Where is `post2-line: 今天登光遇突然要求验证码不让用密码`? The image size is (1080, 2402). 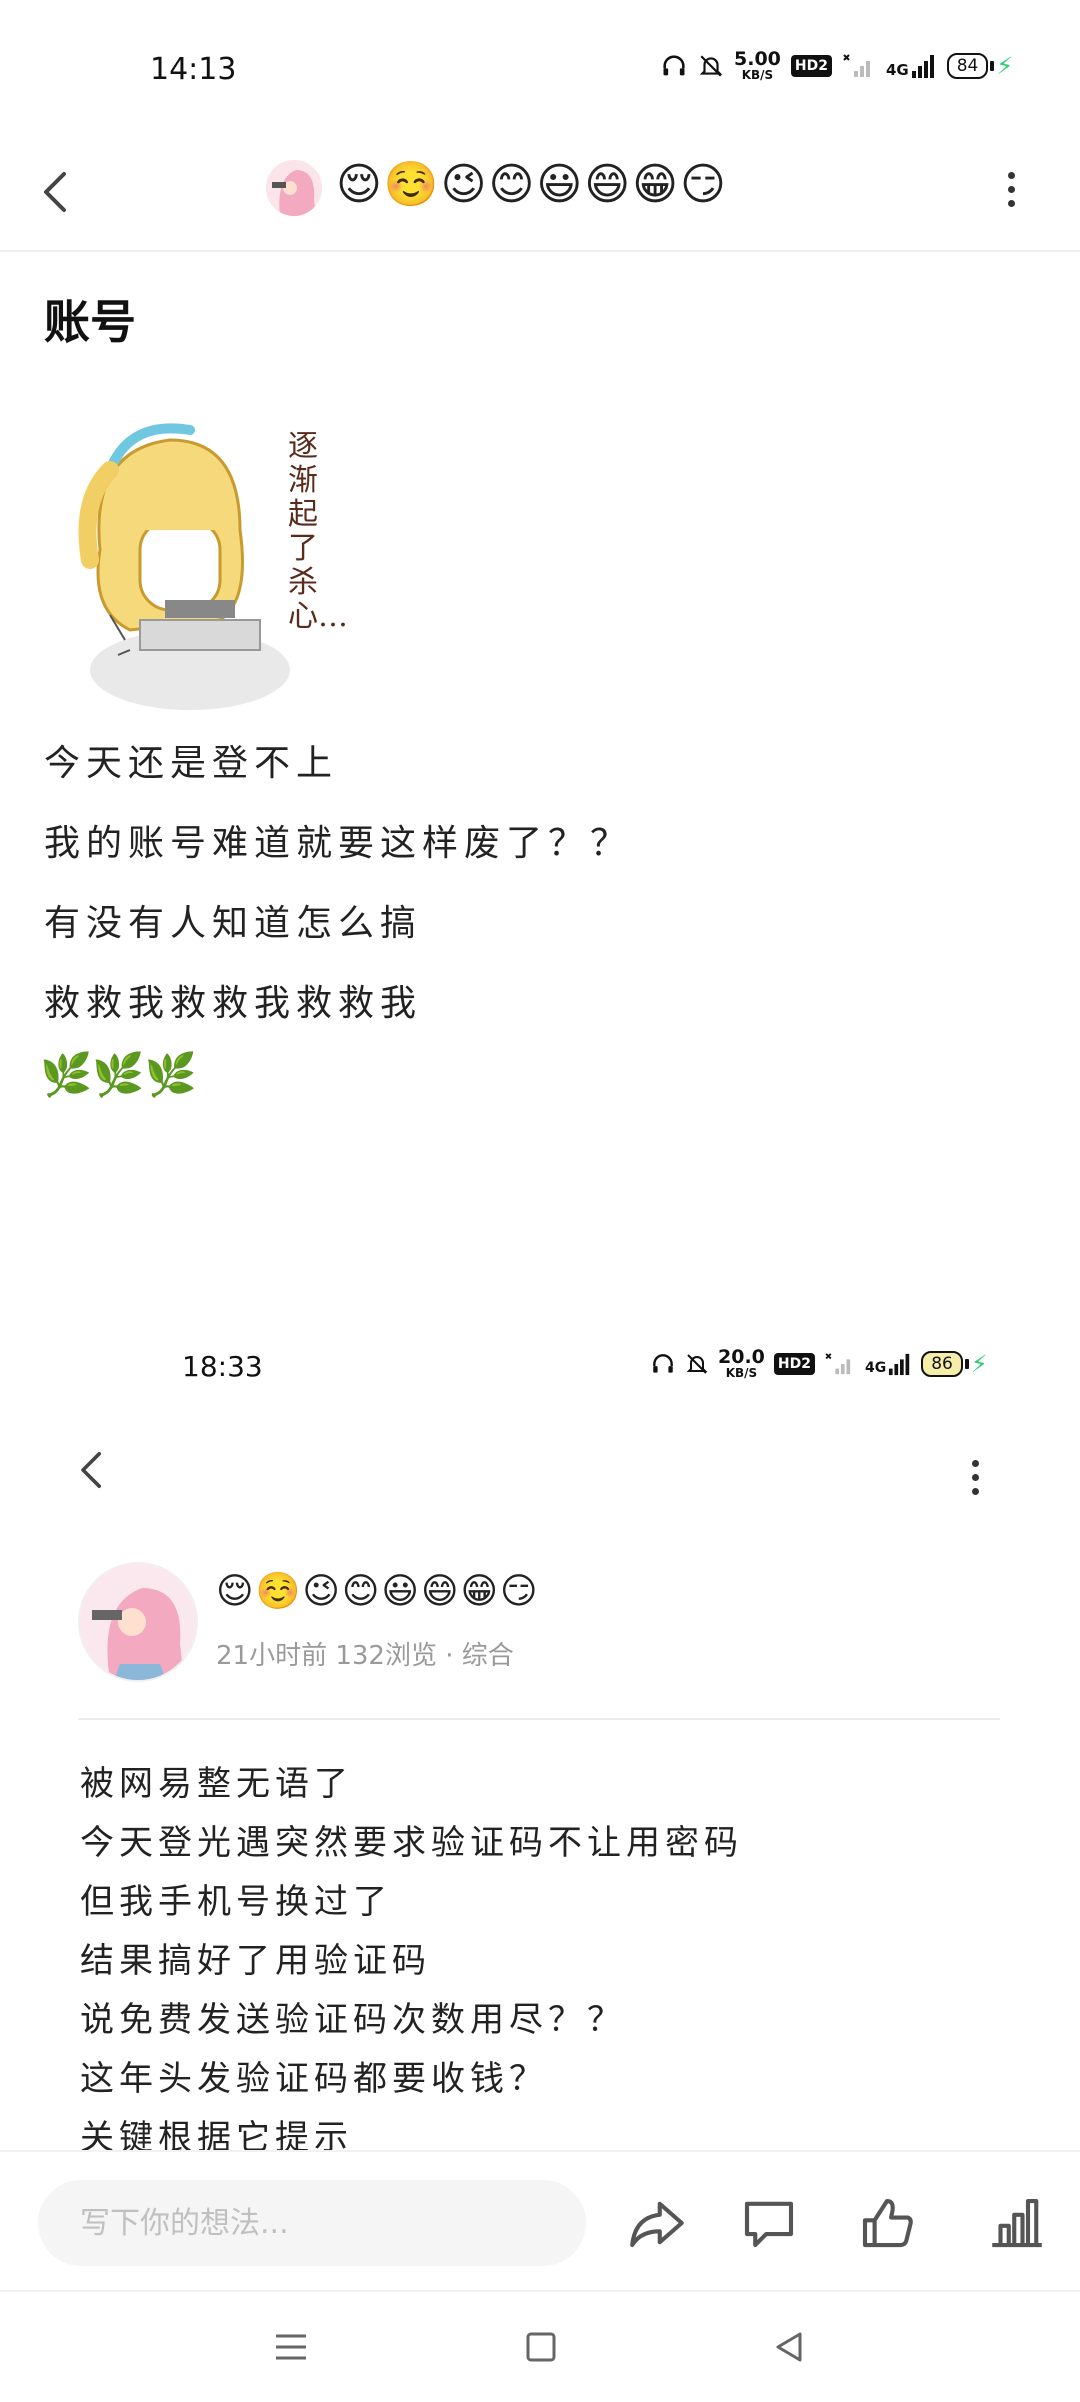
post2-line: 今天登光遇突然要求验证码不让用密码 is located at coordinates (411, 1843).